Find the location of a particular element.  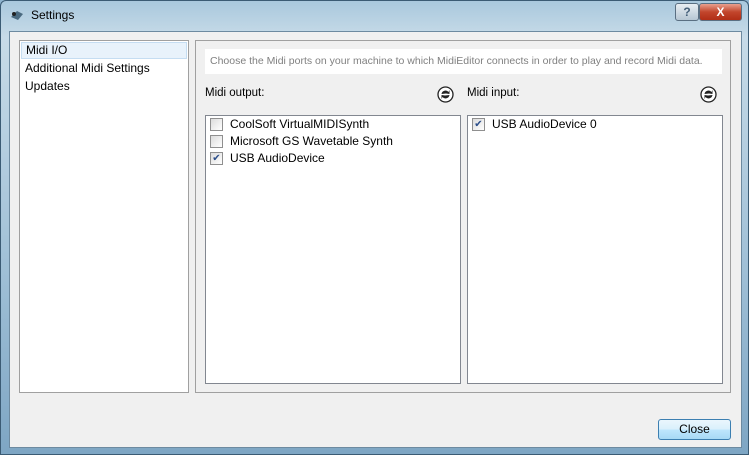

window-title: Settings is located at coordinates (53, 15).